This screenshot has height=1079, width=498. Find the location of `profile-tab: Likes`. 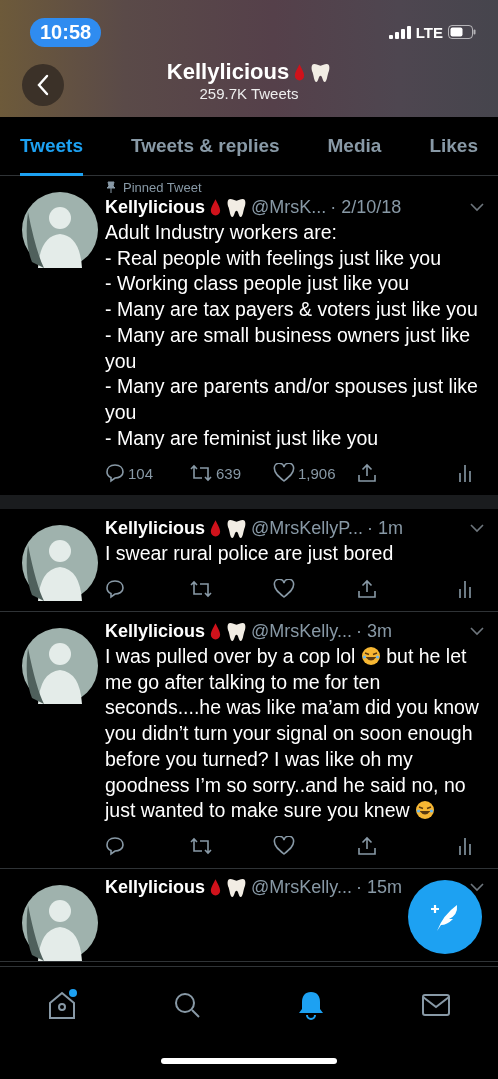

profile-tab: Likes is located at coordinates (453, 147).